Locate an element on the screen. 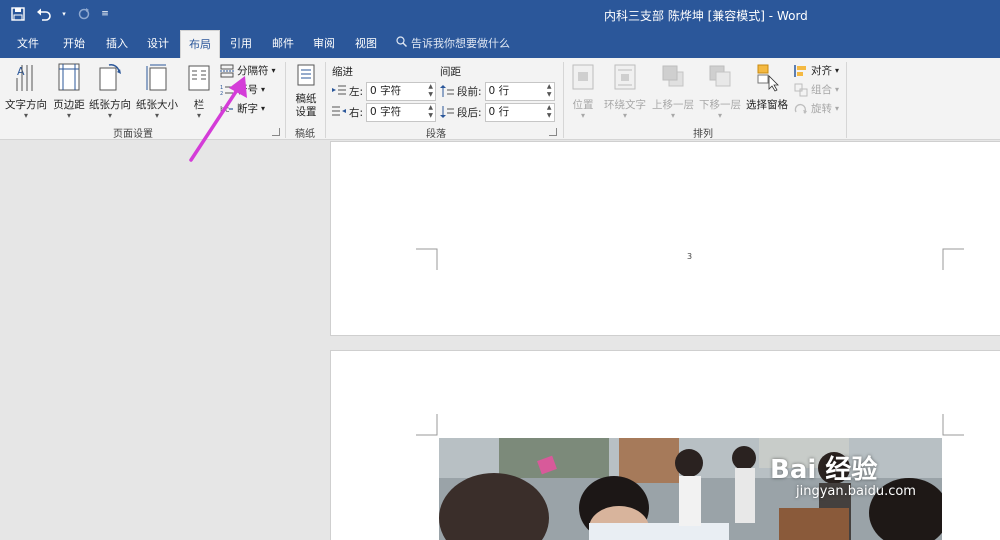  tab-references: 引用 is located at coordinates (241, 44).